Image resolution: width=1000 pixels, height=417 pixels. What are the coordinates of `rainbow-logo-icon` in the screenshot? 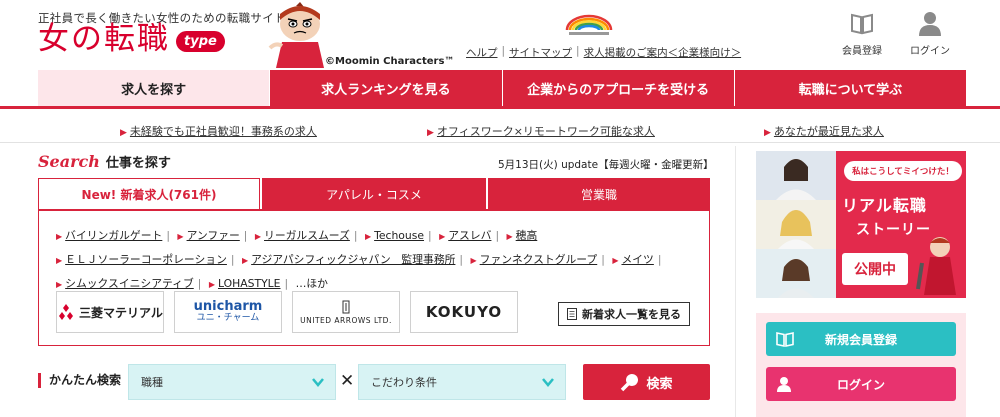 It's located at (589, 24).